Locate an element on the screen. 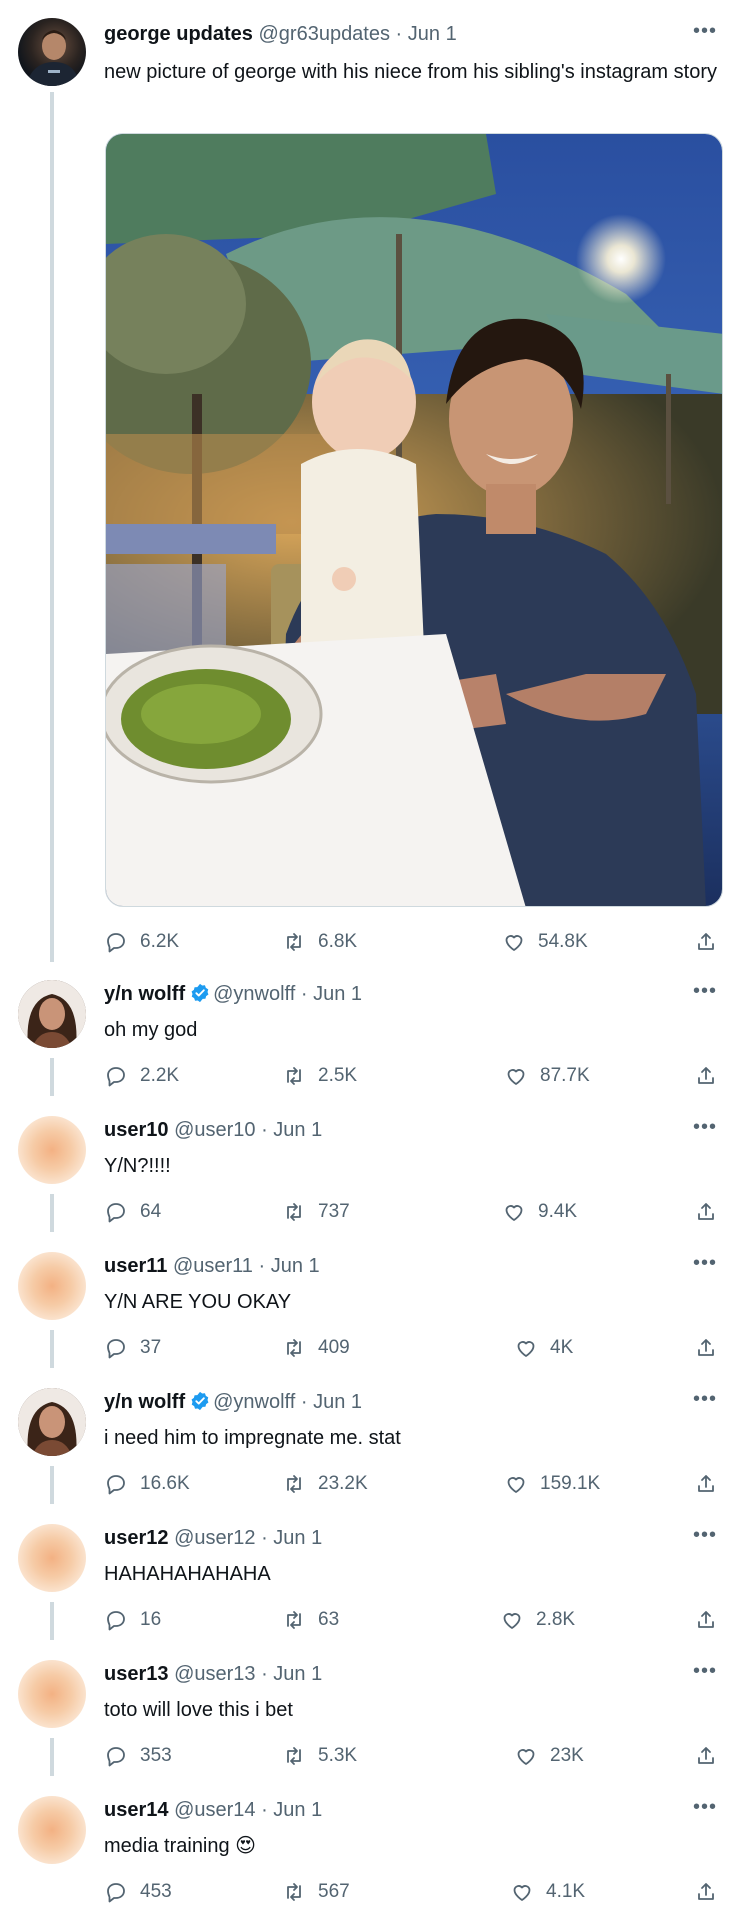 This screenshot has width=743, height=1920. tweet-actions: 37 409 4K is located at coordinates (414, 1352).